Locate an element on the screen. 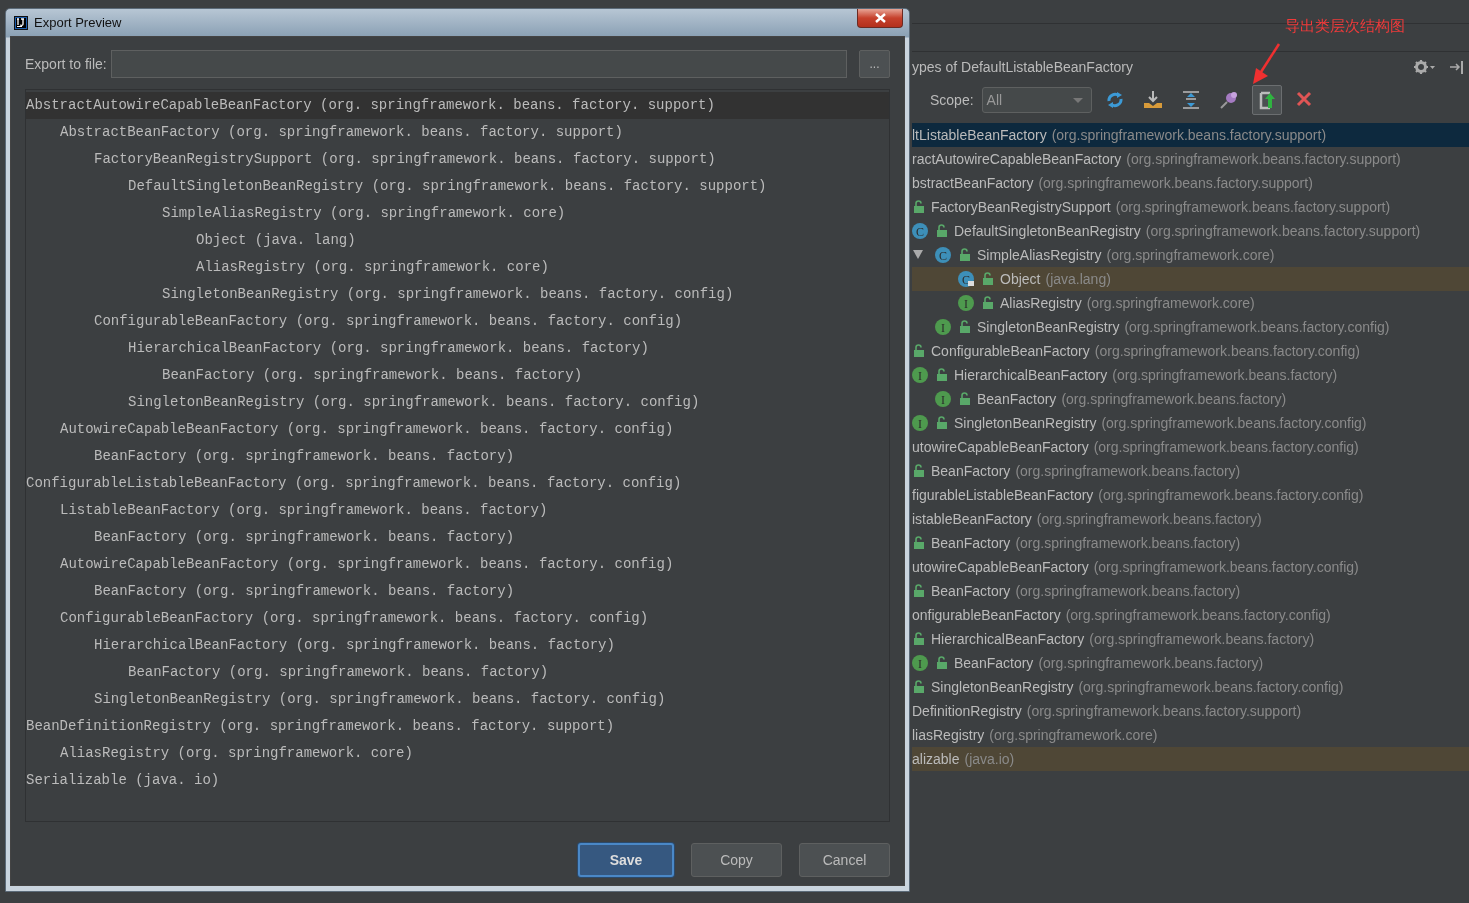 This screenshot has height=903, width=1469. tree-row: ractAutowireCapableBeanFactory (org.springframework.beans.factory.support) is located at coordinates (1190, 159).